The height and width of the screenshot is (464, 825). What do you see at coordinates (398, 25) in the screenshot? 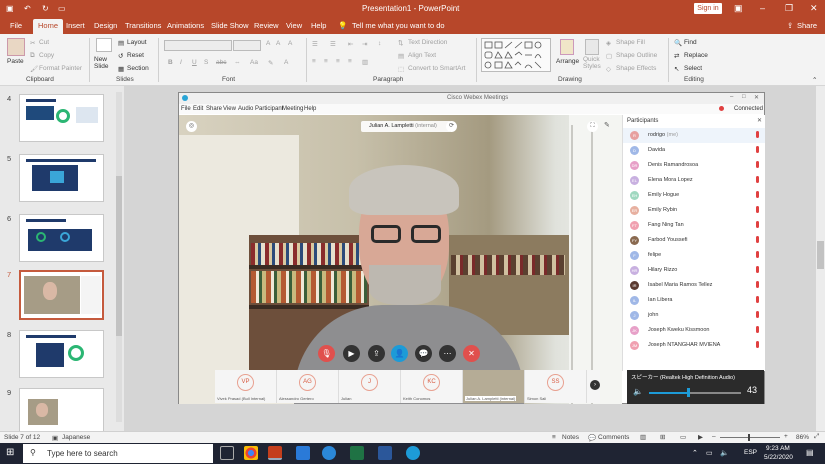
I see `tell-me-search: Tell me what you want to do` at bounding box center [398, 25].